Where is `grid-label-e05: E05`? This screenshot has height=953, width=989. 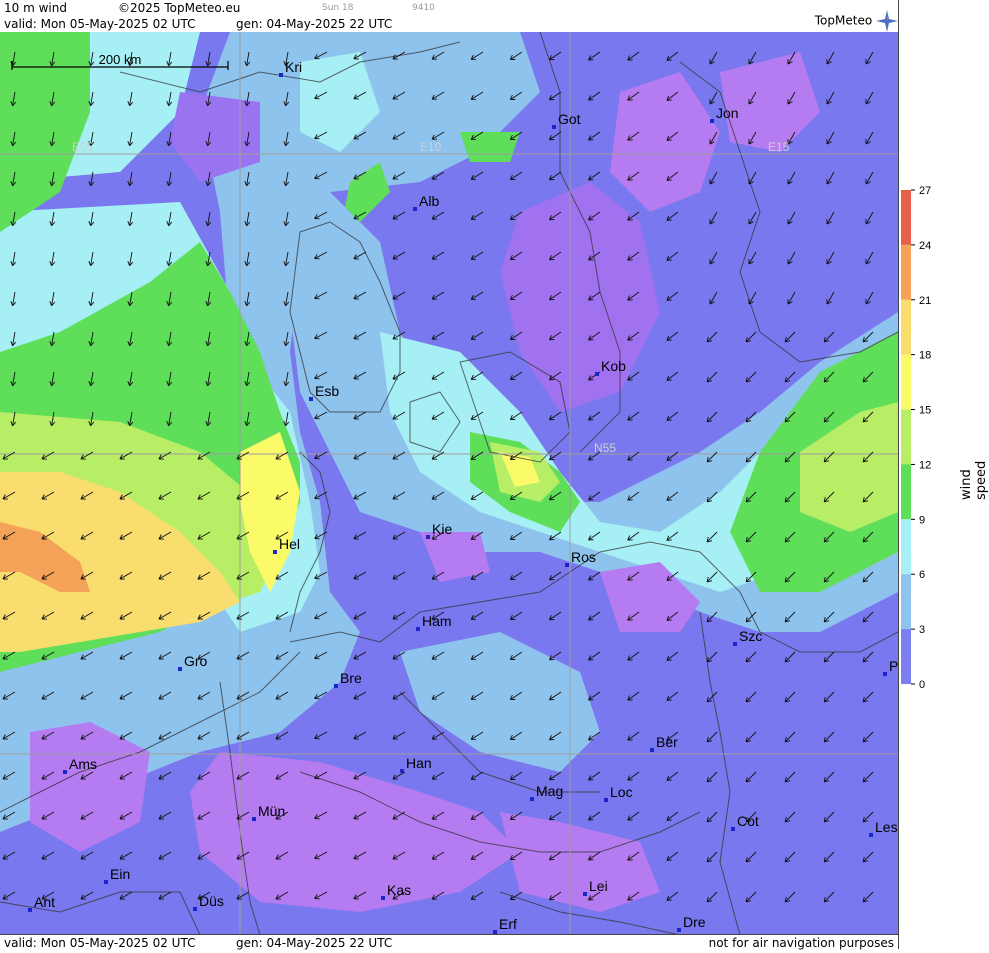 grid-label-e05: E05 is located at coordinates (83, 147).